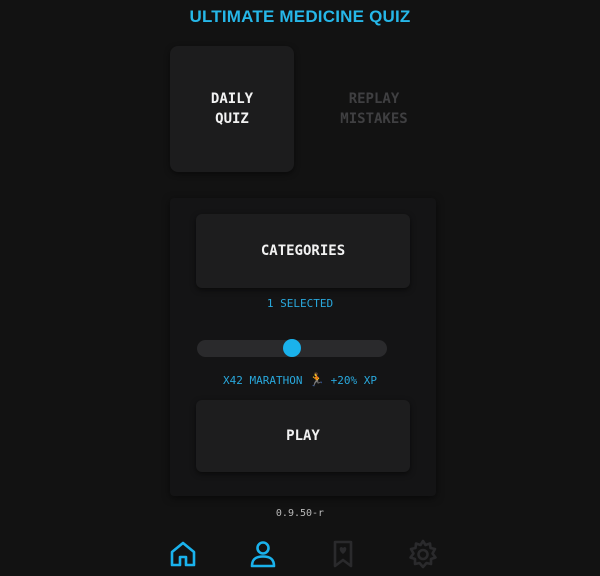 Image resolution: width=600 pixels, height=576 pixels. What do you see at coordinates (300, 303) in the screenshot?
I see `categories-selected-count: 1 SELECTED` at bounding box center [300, 303].